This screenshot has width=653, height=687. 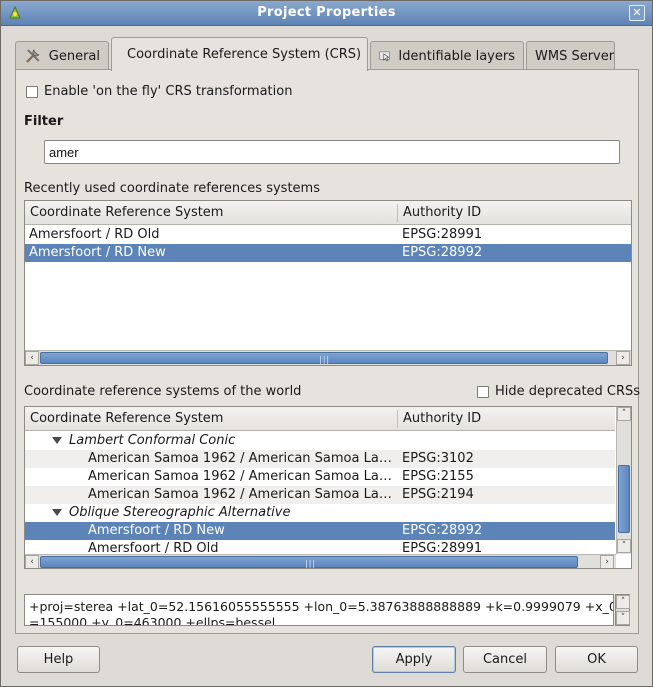 What do you see at coordinates (505, 659) in the screenshot?
I see `cancel-button: Cancel` at bounding box center [505, 659].